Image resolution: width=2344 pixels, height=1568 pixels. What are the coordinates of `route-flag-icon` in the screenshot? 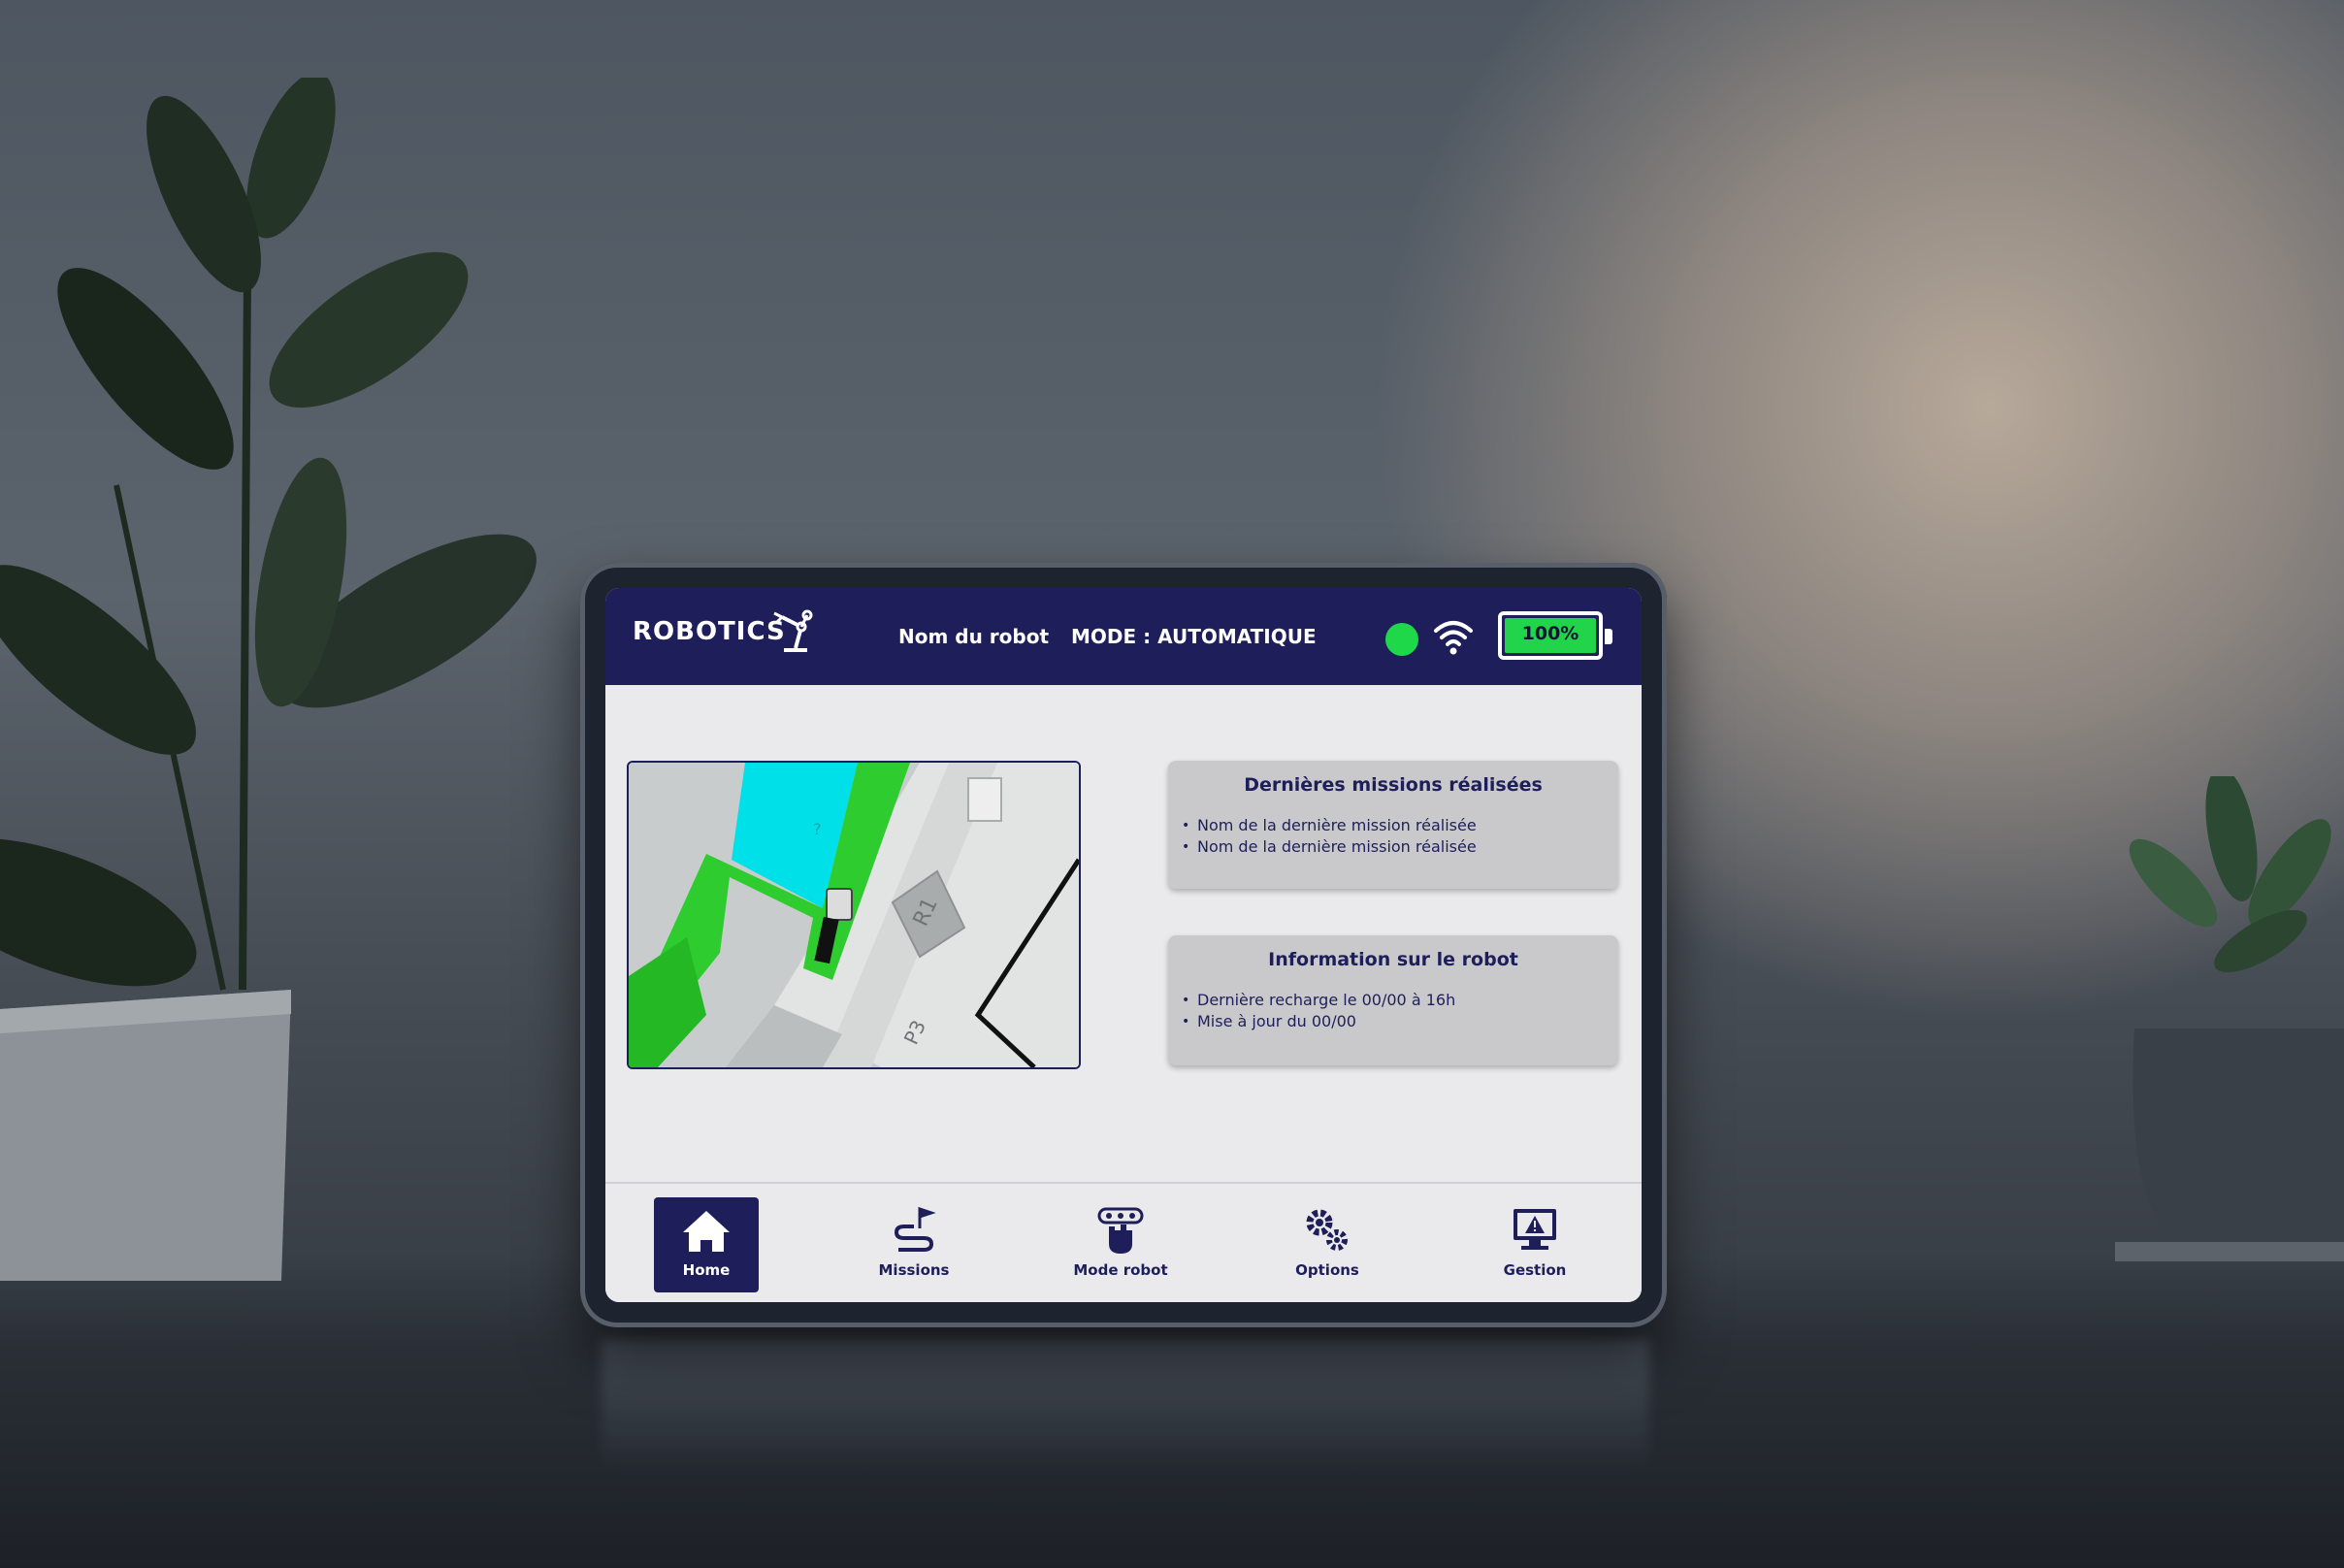 It's located at (915, 1229).